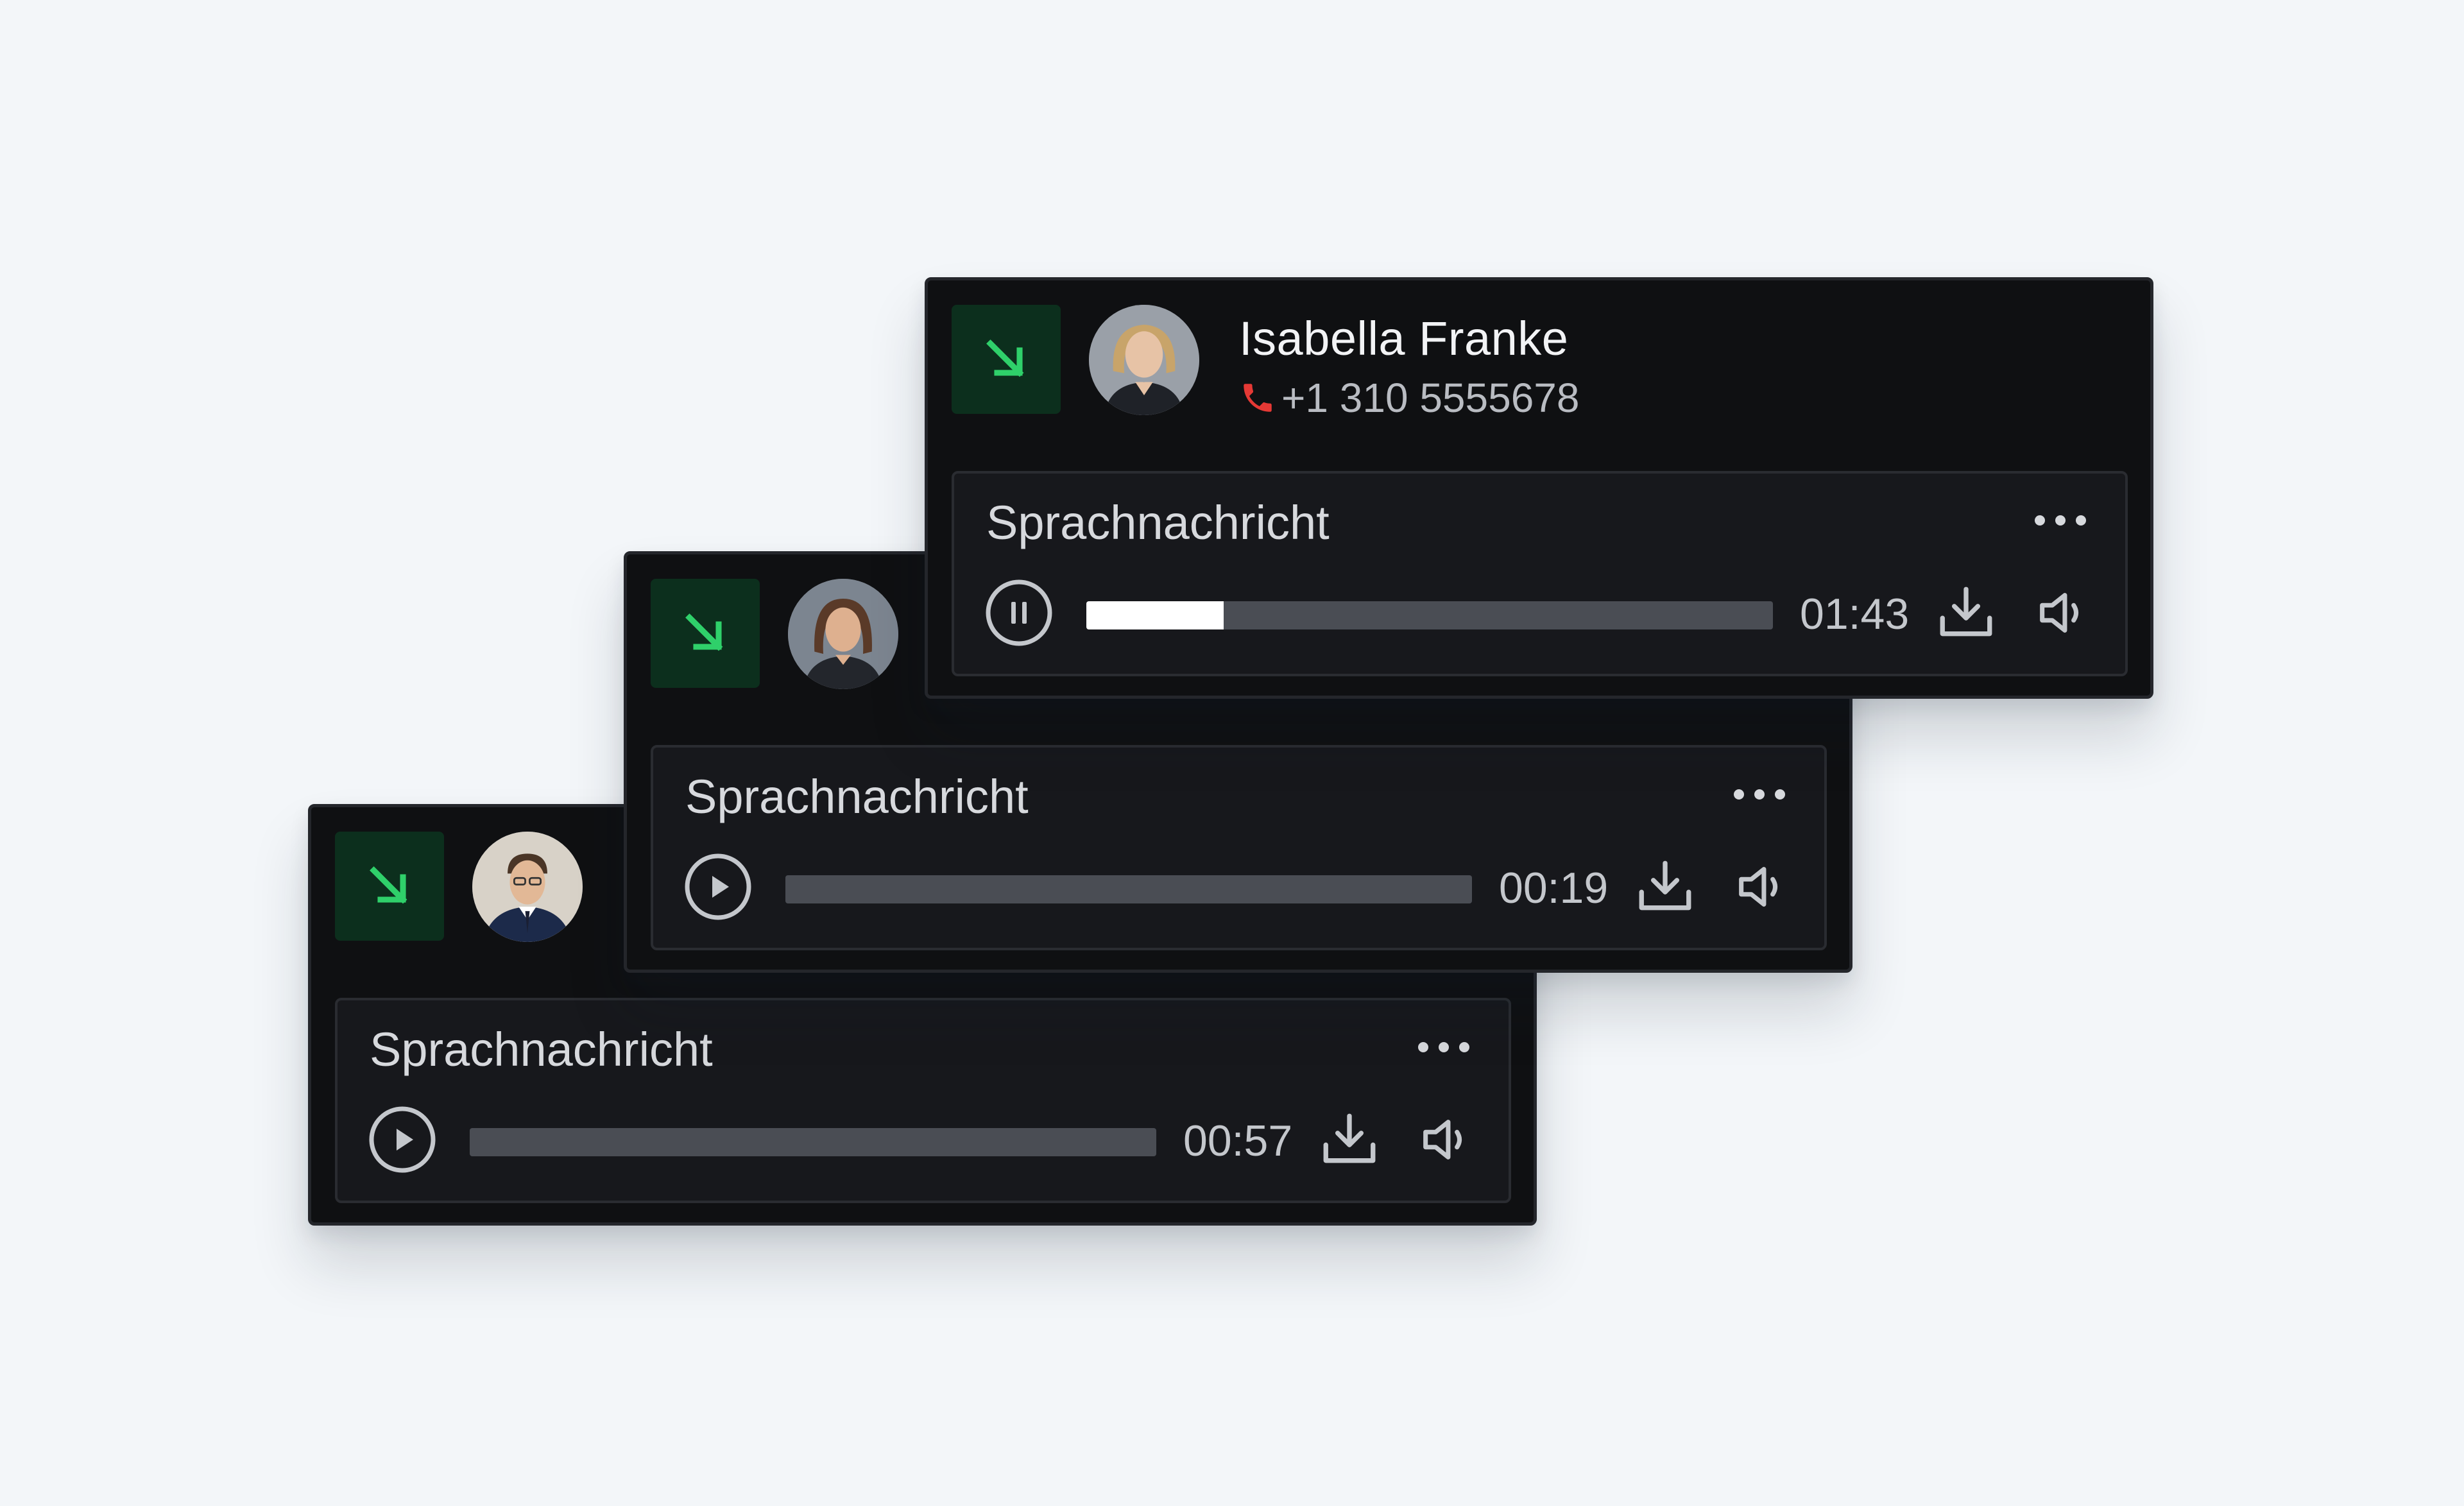  Describe the element at coordinates (1258, 398) in the screenshot. I see `phone-icon` at that location.